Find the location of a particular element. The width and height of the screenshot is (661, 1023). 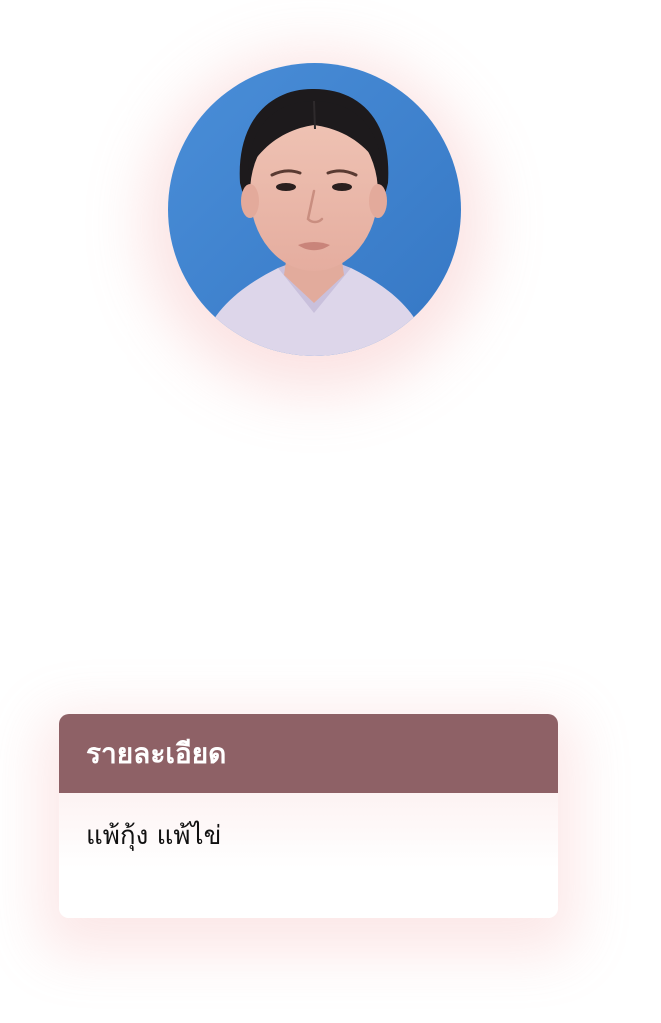

details-card-title: รายละเอียด is located at coordinates (156, 753).